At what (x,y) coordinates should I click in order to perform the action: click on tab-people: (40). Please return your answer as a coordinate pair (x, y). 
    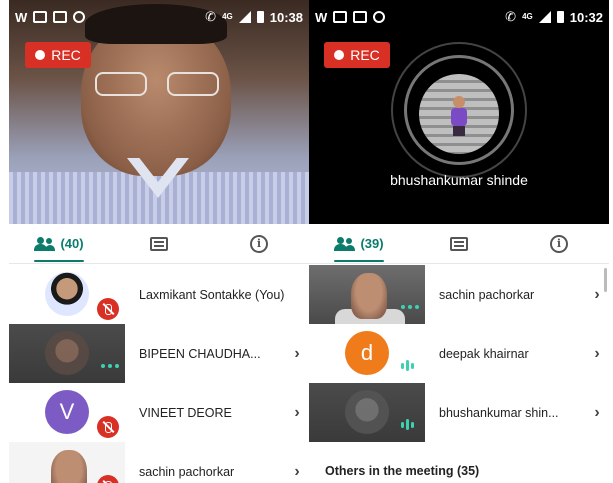
    Looking at the image, I should click on (59, 244).